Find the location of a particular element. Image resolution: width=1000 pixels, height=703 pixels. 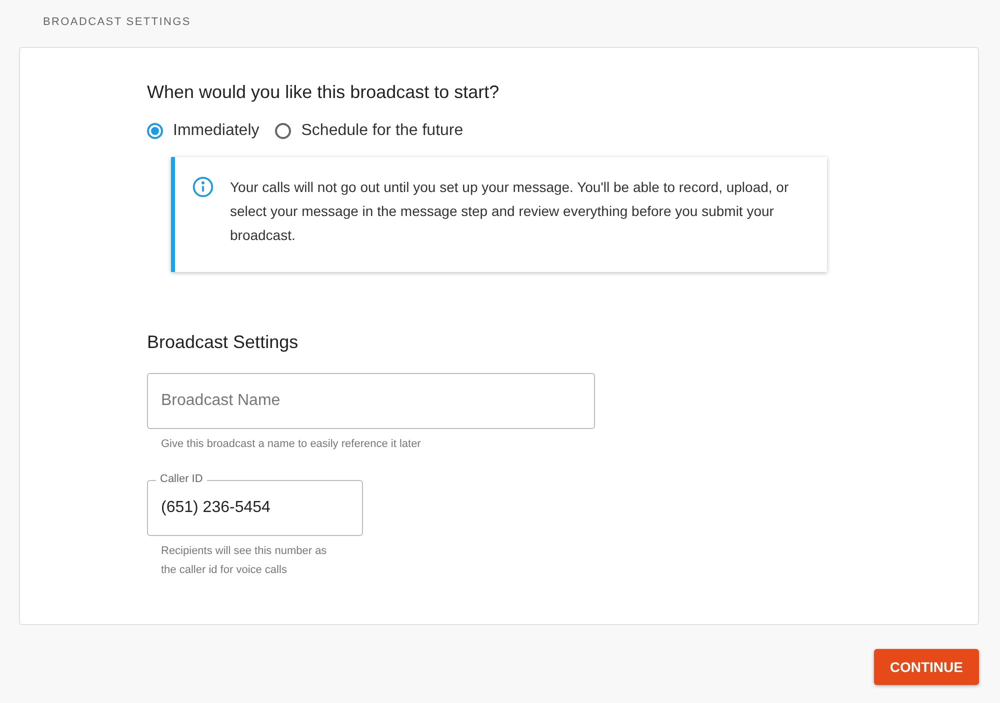

helper-text: Recipients will see this number as the caller id for voice calls is located at coordinates (244, 561).